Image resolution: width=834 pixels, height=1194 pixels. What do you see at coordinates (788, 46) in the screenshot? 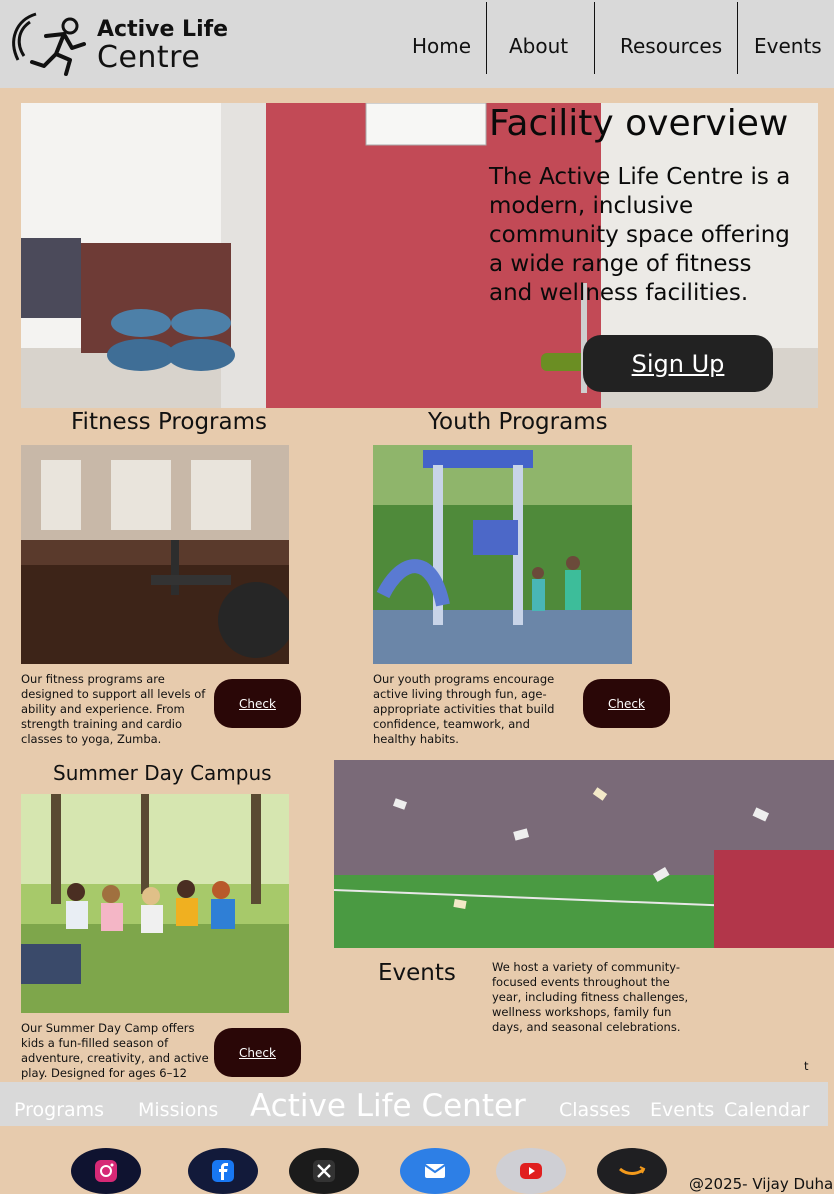
I see `nav-events: Events` at bounding box center [788, 46].